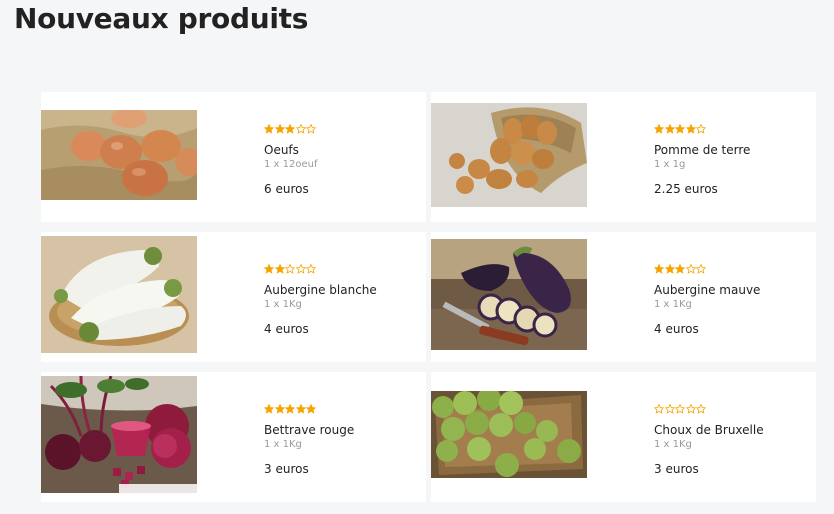  What do you see at coordinates (339, 150) in the screenshot?
I see `product-name: Oeufs` at bounding box center [339, 150].